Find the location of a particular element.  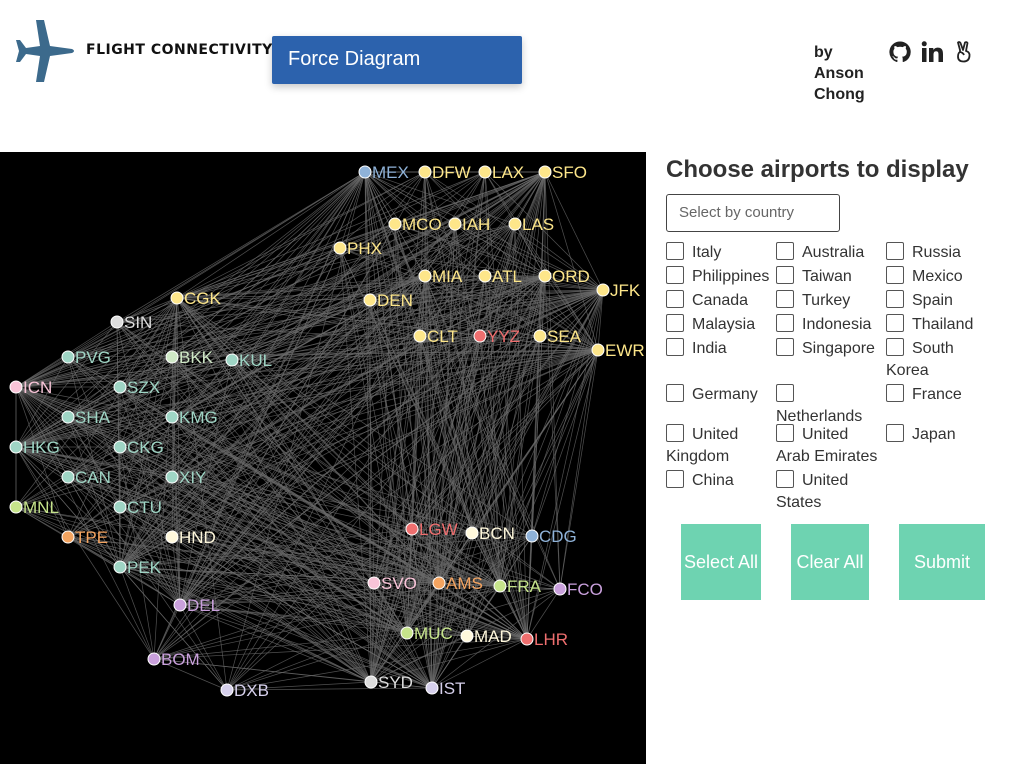

airport-node-fco: FCO is located at coordinates (578, 589).